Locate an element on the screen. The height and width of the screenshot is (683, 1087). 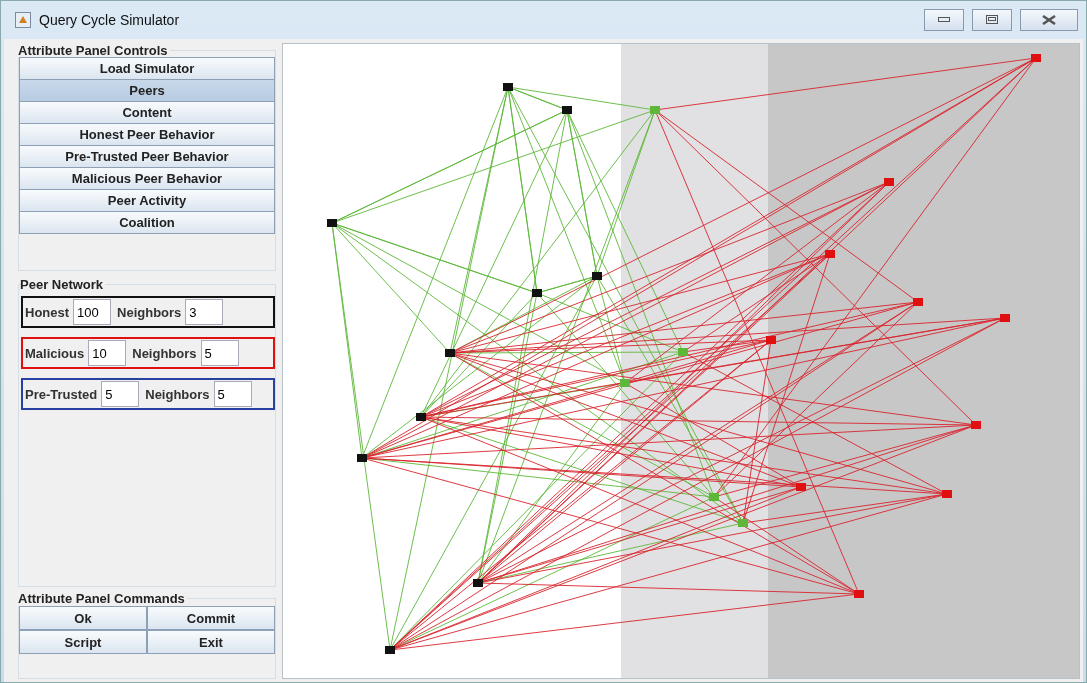
panel-button: Load Simulator is located at coordinates (147, 68).